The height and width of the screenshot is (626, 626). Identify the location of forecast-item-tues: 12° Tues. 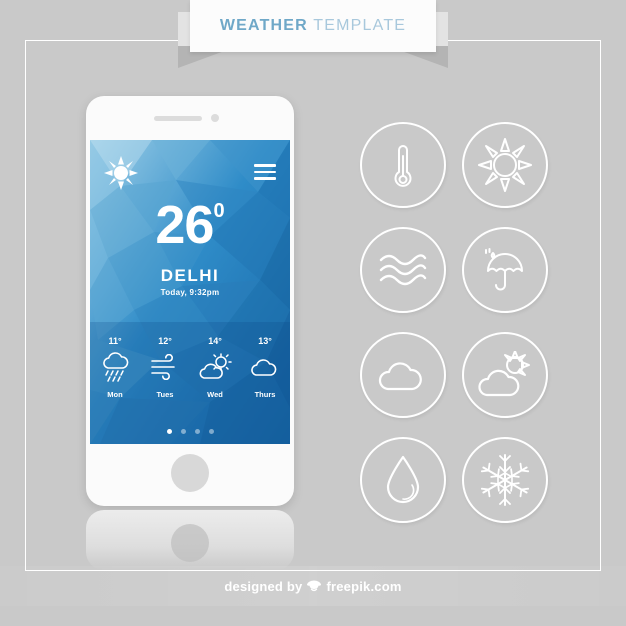
(165, 367).